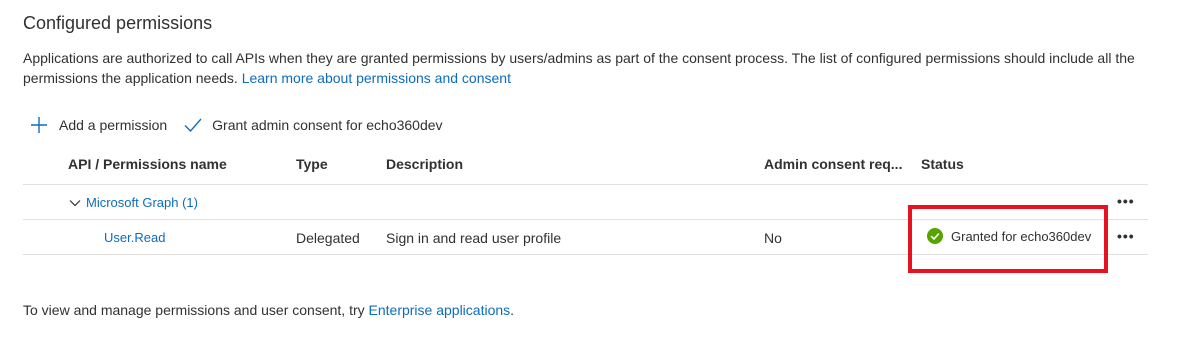  What do you see at coordinates (75, 202) in the screenshot?
I see `chevron-down-icon` at bounding box center [75, 202].